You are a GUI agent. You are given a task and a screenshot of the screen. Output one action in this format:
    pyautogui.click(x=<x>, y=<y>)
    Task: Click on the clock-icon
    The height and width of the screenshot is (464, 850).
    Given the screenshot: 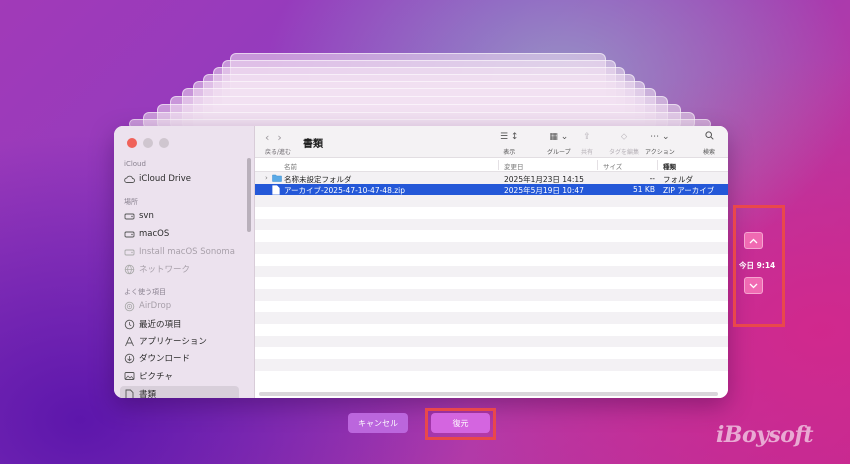 What is the action you would take?
    pyautogui.click(x=129, y=324)
    